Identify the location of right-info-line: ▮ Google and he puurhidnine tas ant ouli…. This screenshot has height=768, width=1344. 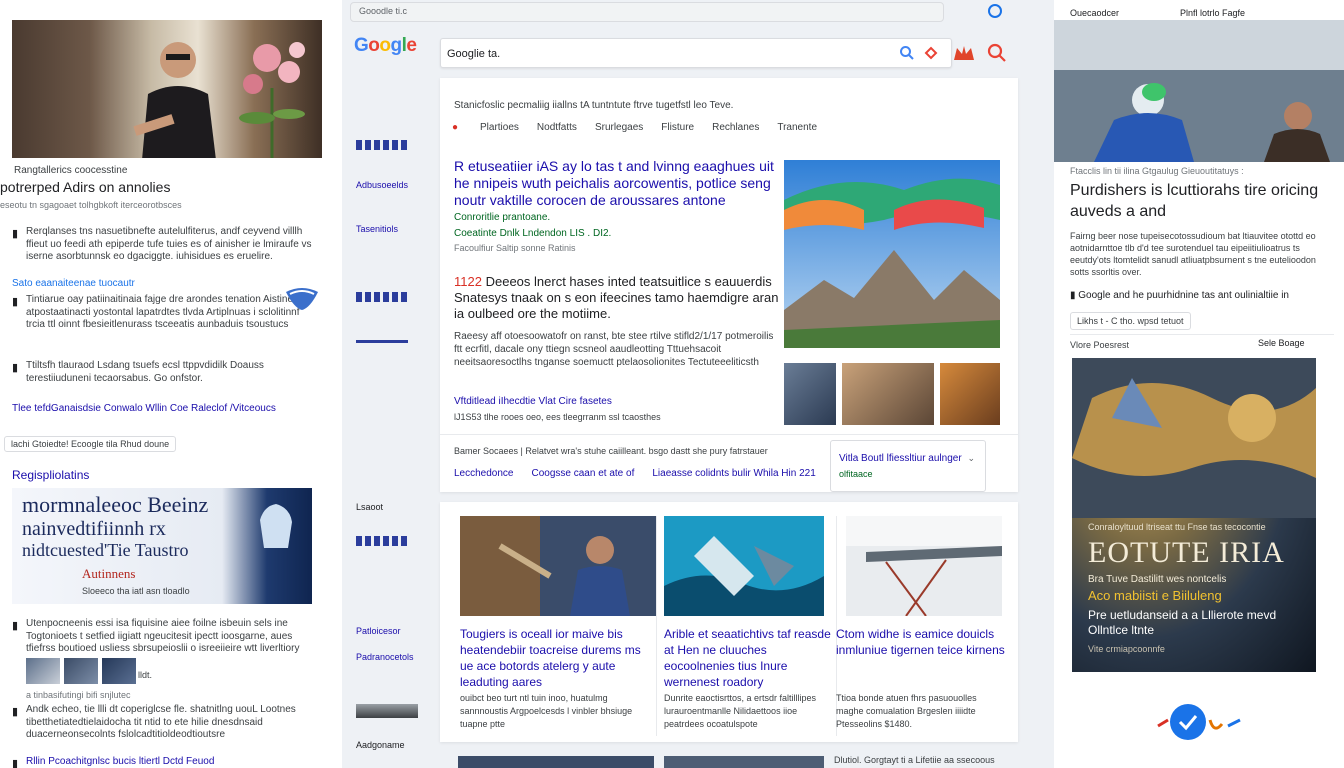
(1179, 295).